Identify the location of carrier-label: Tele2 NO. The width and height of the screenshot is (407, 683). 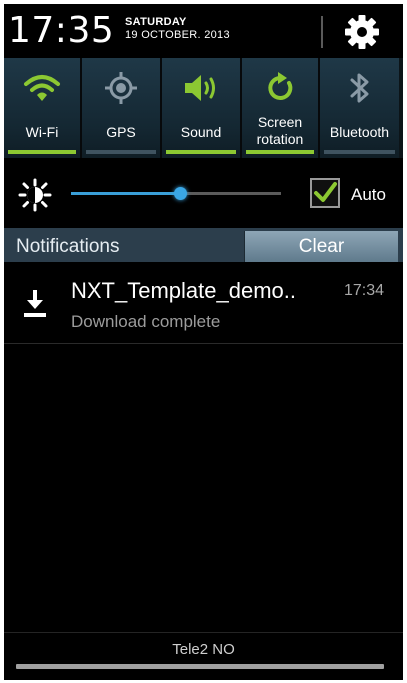
(203, 649).